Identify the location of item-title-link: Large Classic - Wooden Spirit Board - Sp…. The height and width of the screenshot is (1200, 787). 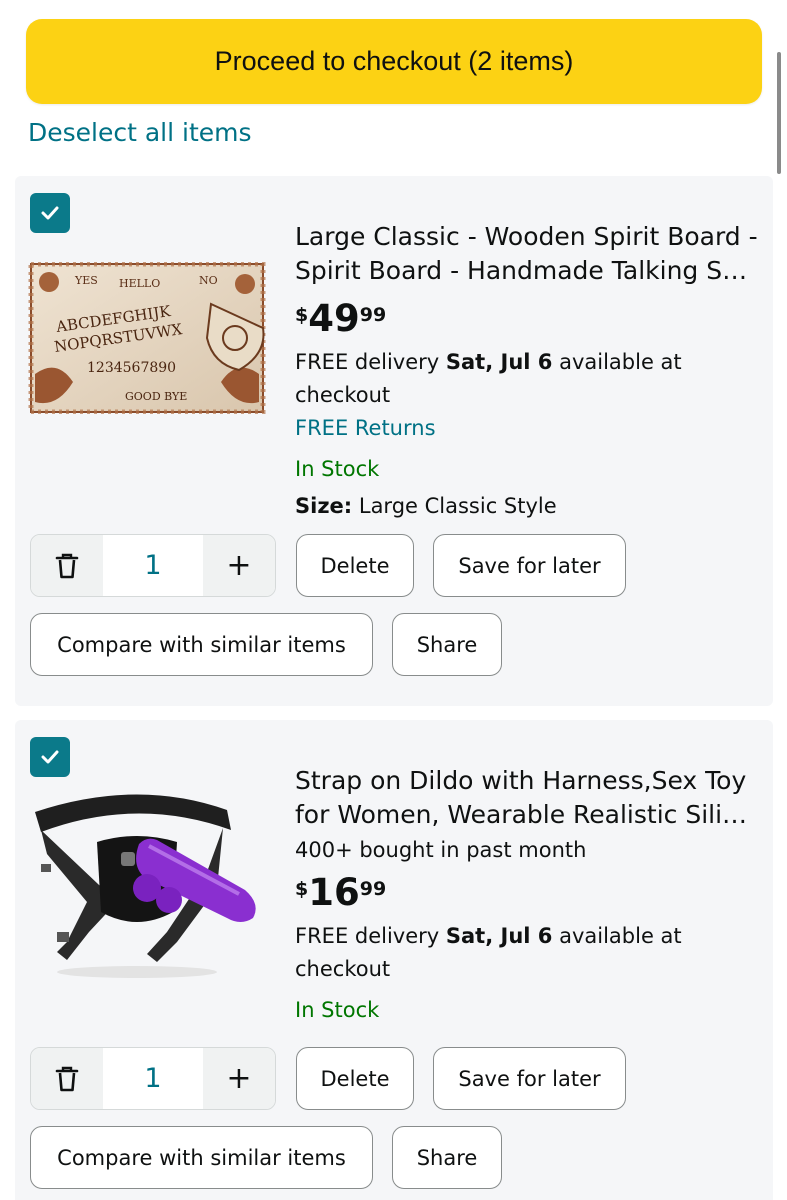
(527, 254).